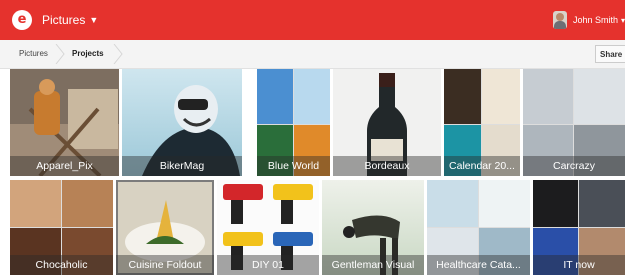  What do you see at coordinates (595, 20) in the screenshot?
I see `user-name: John Smith` at bounding box center [595, 20].